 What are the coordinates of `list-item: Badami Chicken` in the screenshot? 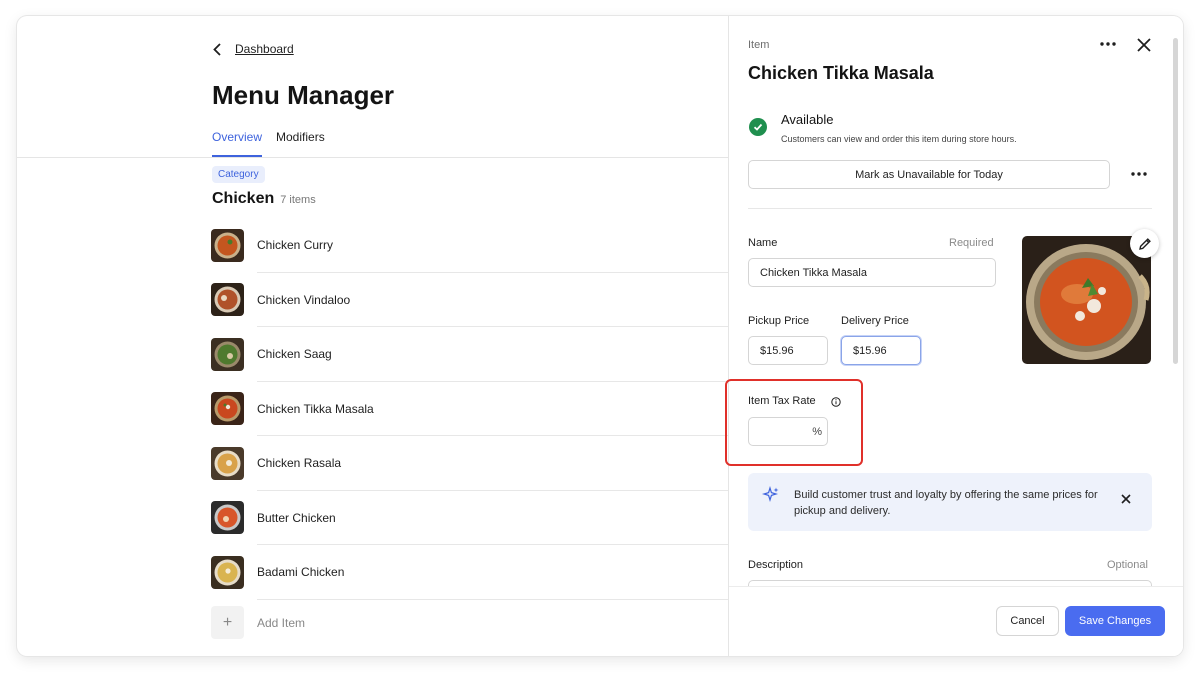 It's located at (469, 572).